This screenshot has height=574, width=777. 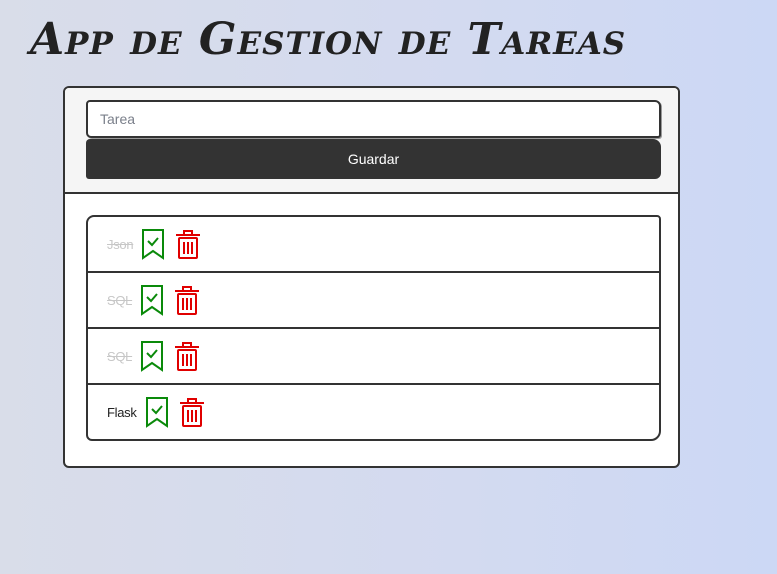 What do you see at coordinates (373, 119) in the screenshot?
I see `task-input` at bounding box center [373, 119].